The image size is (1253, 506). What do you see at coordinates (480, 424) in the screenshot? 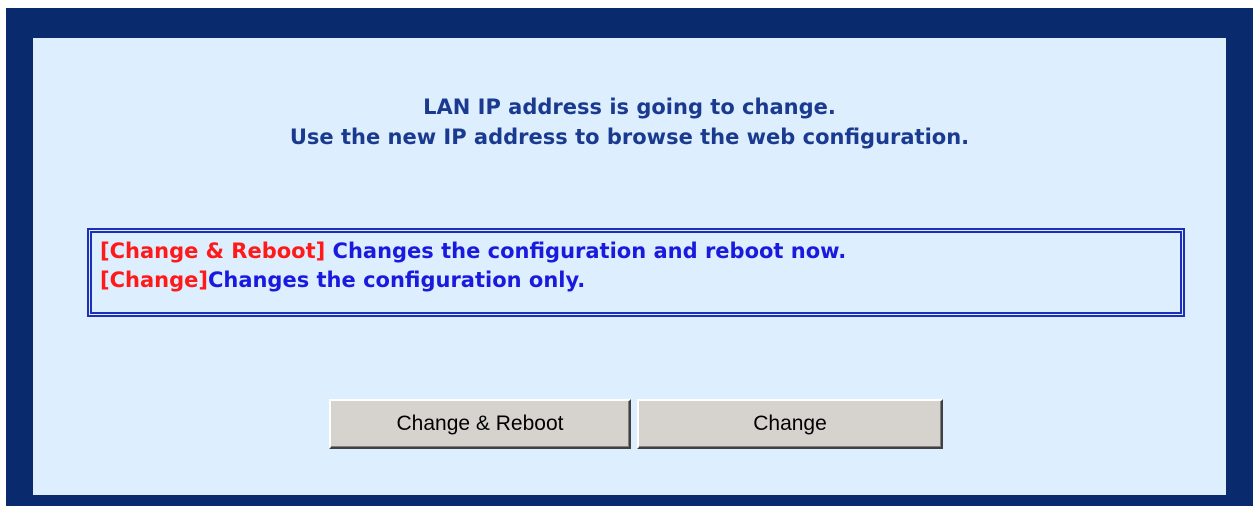
I see `change-and-reboot-button: Change & Reboot` at bounding box center [480, 424].